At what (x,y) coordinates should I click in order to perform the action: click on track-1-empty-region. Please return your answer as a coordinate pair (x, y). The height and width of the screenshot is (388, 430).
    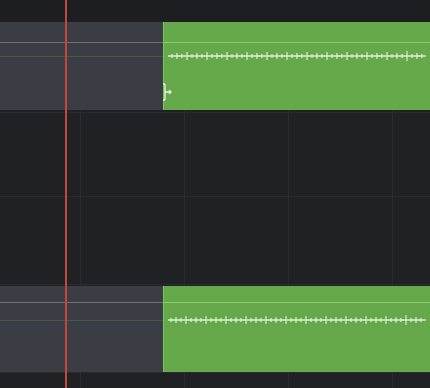
    Looking at the image, I should click on (81, 66).